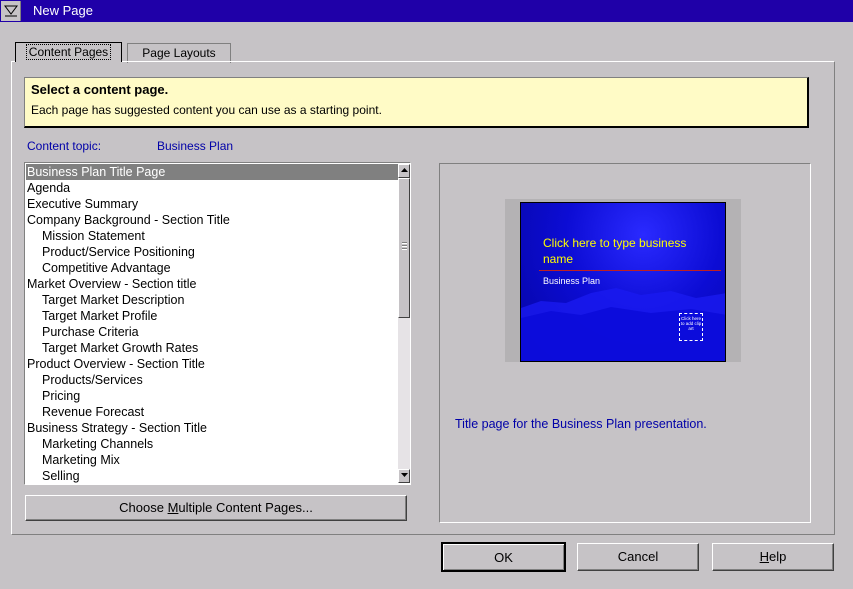 Image resolution: width=853 pixels, height=589 pixels. What do you see at coordinates (503, 557) in the screenshot?
I see `ok-button: OK` at bounding box center [503, 557].